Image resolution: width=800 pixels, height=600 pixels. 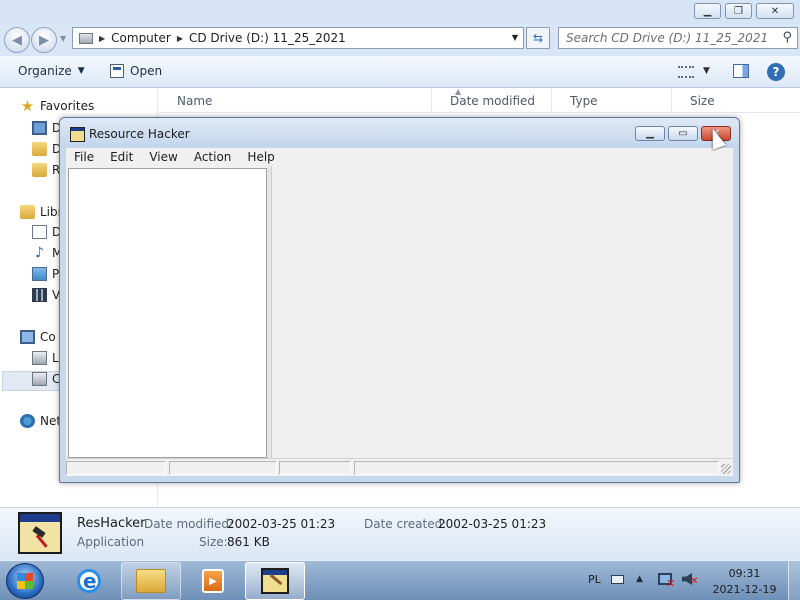 I want to click on show-desktop-button, so click(x=794, y=580).